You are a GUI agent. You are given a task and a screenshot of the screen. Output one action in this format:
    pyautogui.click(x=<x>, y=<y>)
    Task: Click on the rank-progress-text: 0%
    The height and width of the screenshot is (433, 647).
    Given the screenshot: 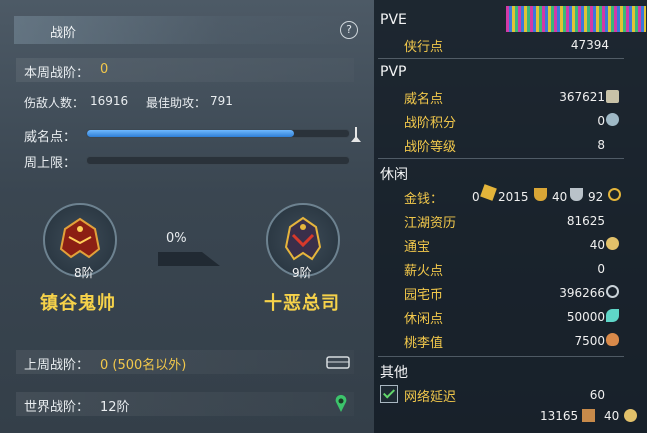 What is the action you would take?
    pyautogui.click(x=176, y=238)
    